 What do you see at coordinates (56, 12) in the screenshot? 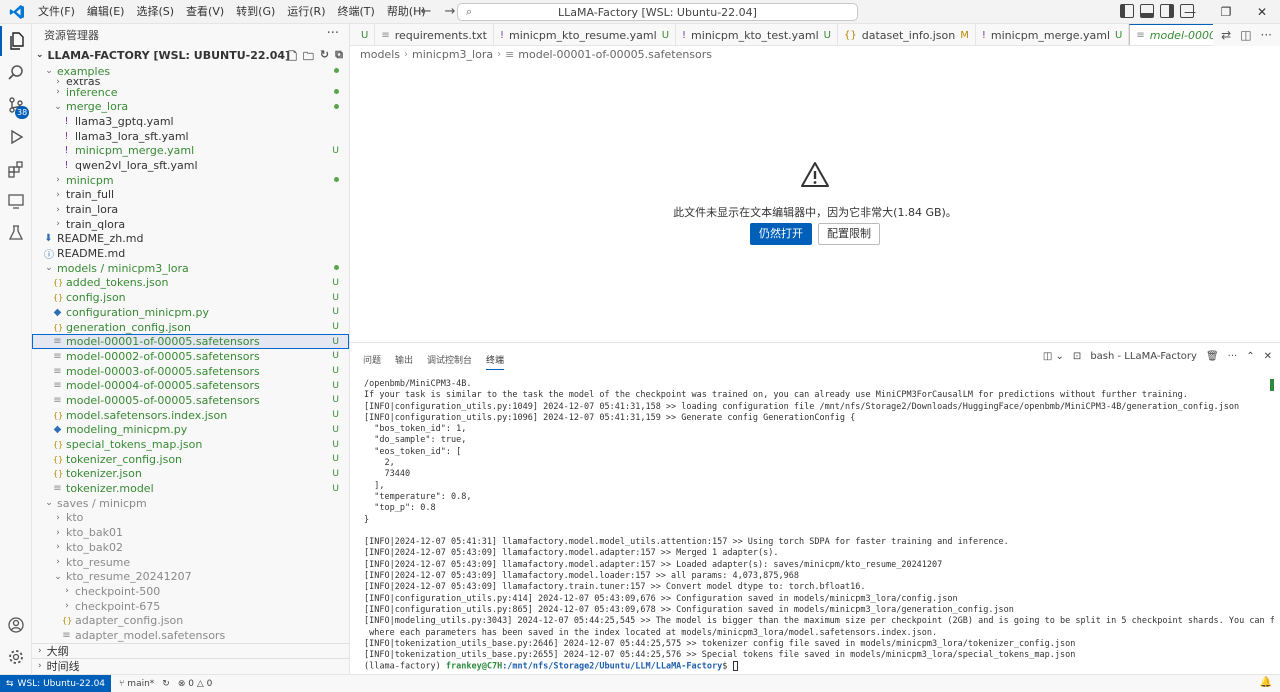
I see `menu-item: 文件(F)` at bounding box center [56, 12].